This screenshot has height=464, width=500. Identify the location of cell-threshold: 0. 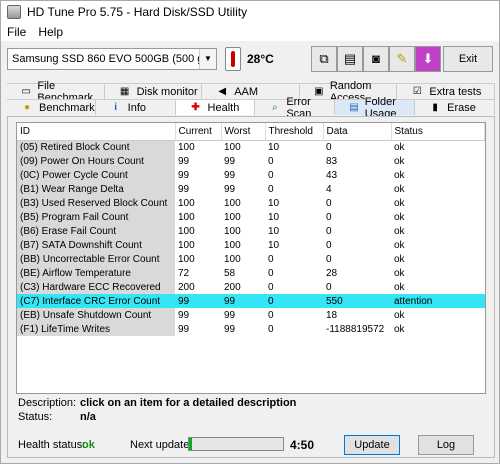
(271, 259).